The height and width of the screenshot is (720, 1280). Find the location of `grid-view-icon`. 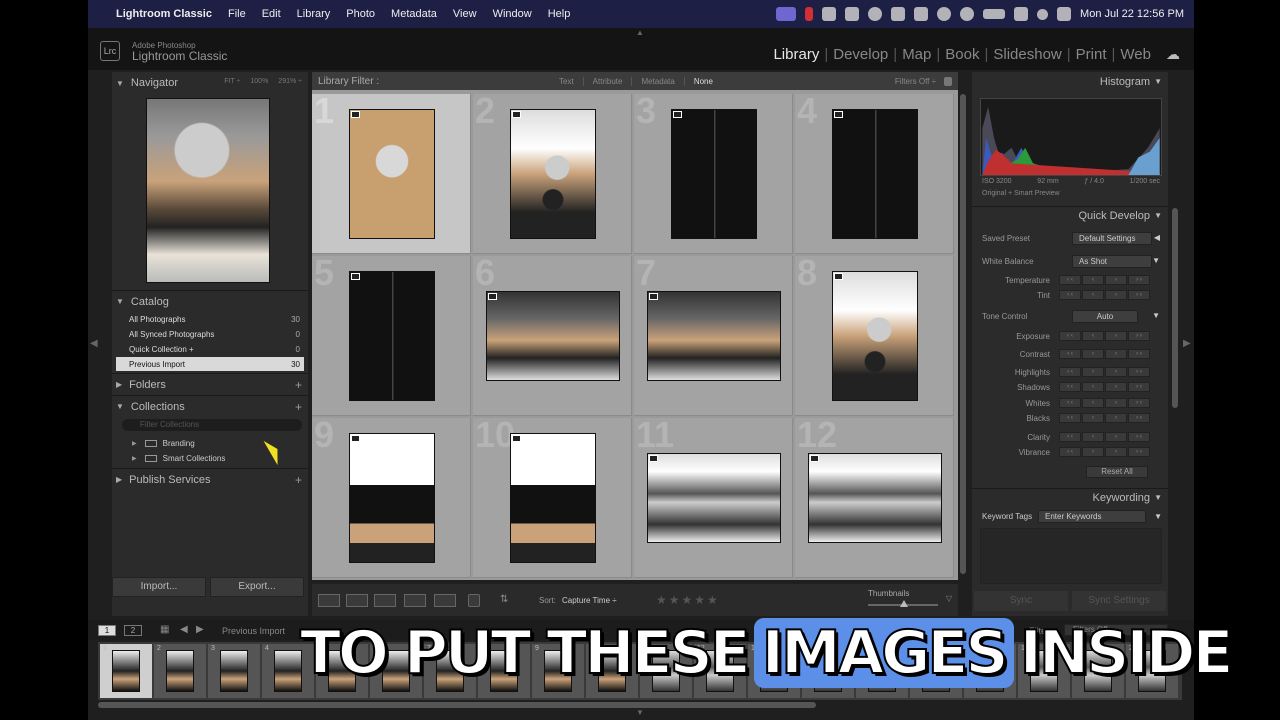

grid-view-icon is located at coordinates (329, 600).